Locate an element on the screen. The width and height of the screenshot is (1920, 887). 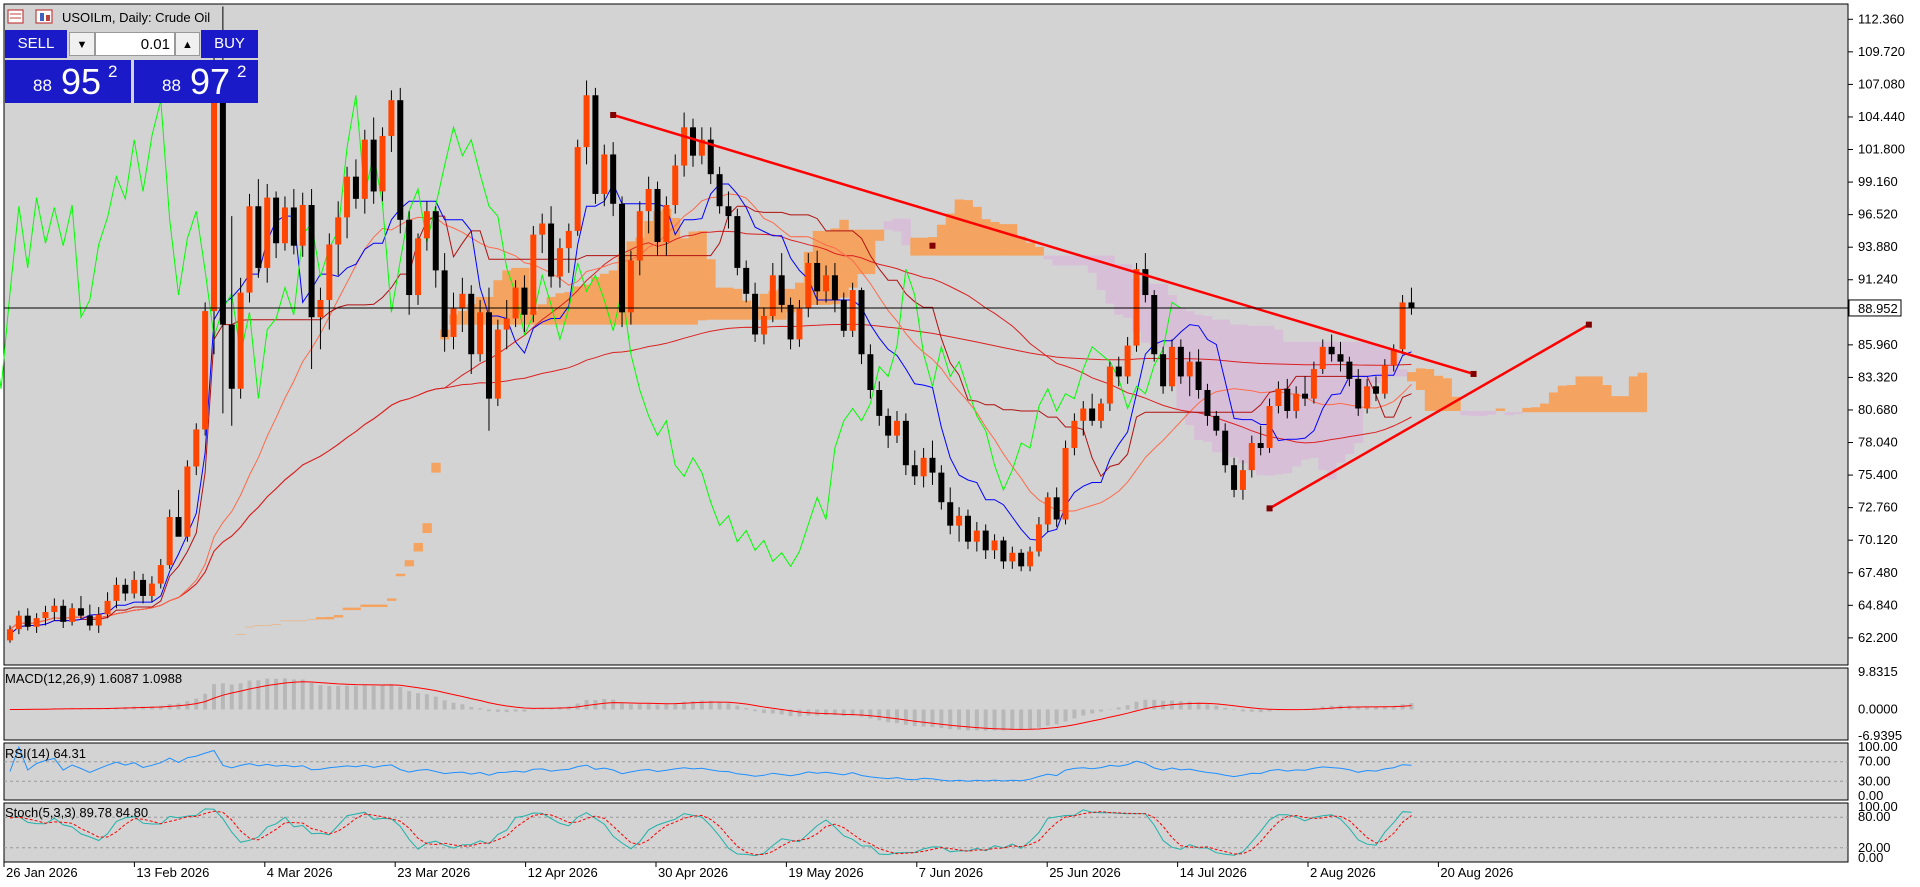
macd-tick-label: 0.0000 is located at coordinates (1878, 709).